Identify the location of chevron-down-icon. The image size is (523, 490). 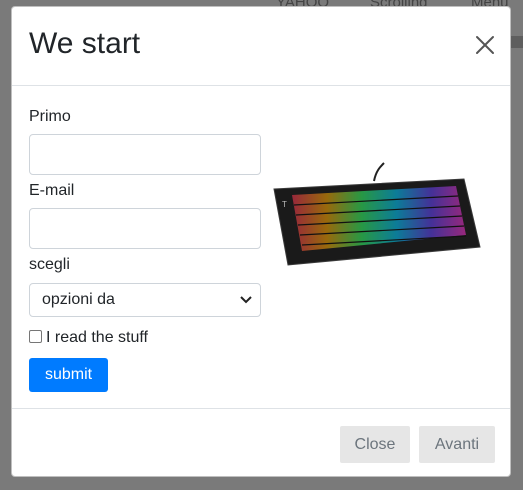
(246, 300).